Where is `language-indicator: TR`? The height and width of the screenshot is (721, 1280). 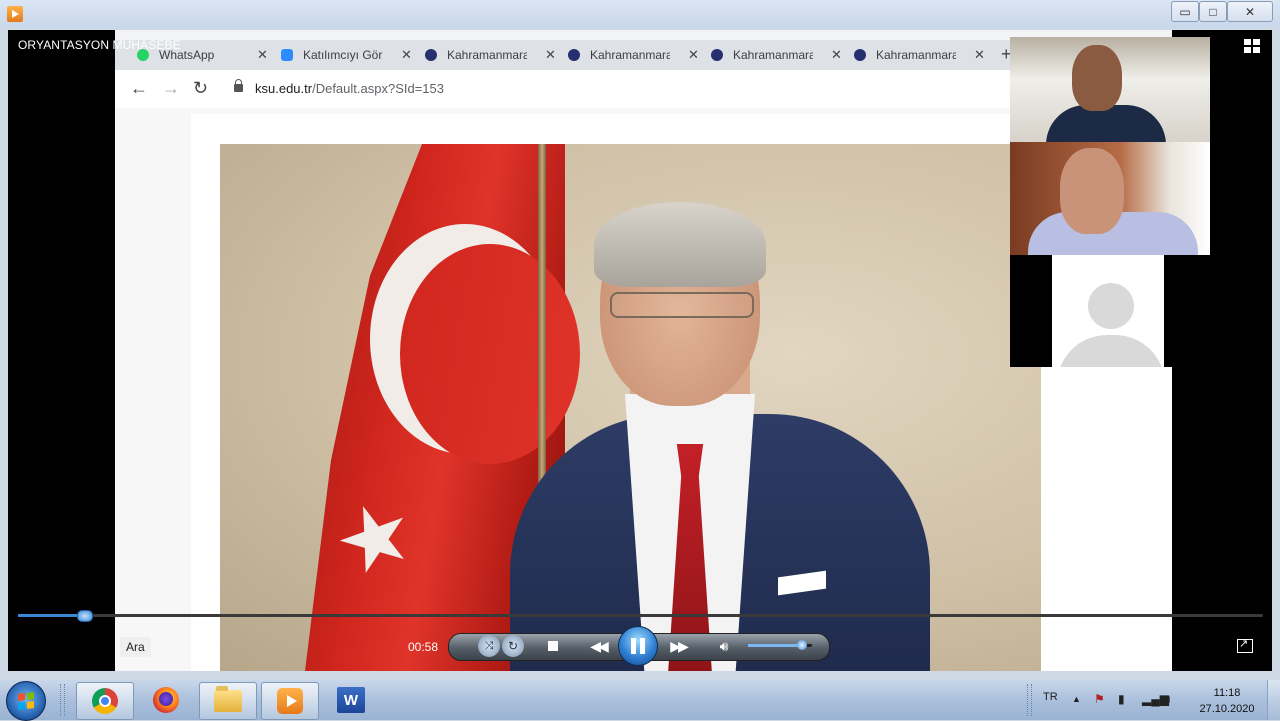 language-indicator: TR is located at coordinates (1050, 697).